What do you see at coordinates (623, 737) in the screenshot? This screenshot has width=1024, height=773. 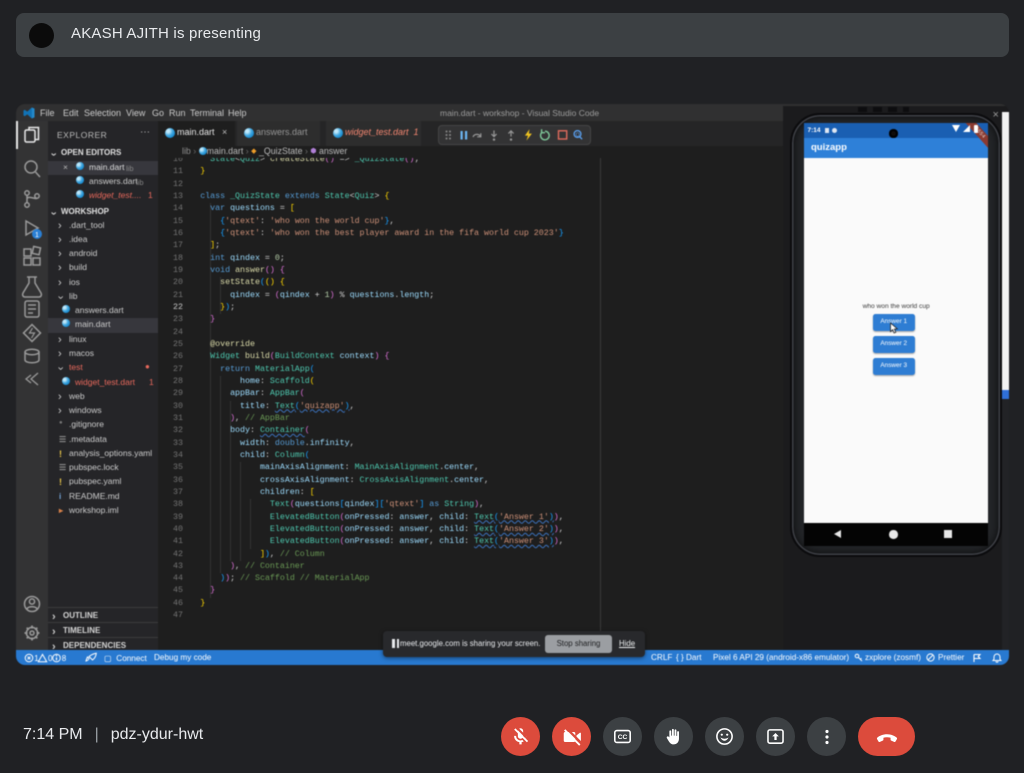 I see `svg-text: CC` at bounding box center [623, 737].